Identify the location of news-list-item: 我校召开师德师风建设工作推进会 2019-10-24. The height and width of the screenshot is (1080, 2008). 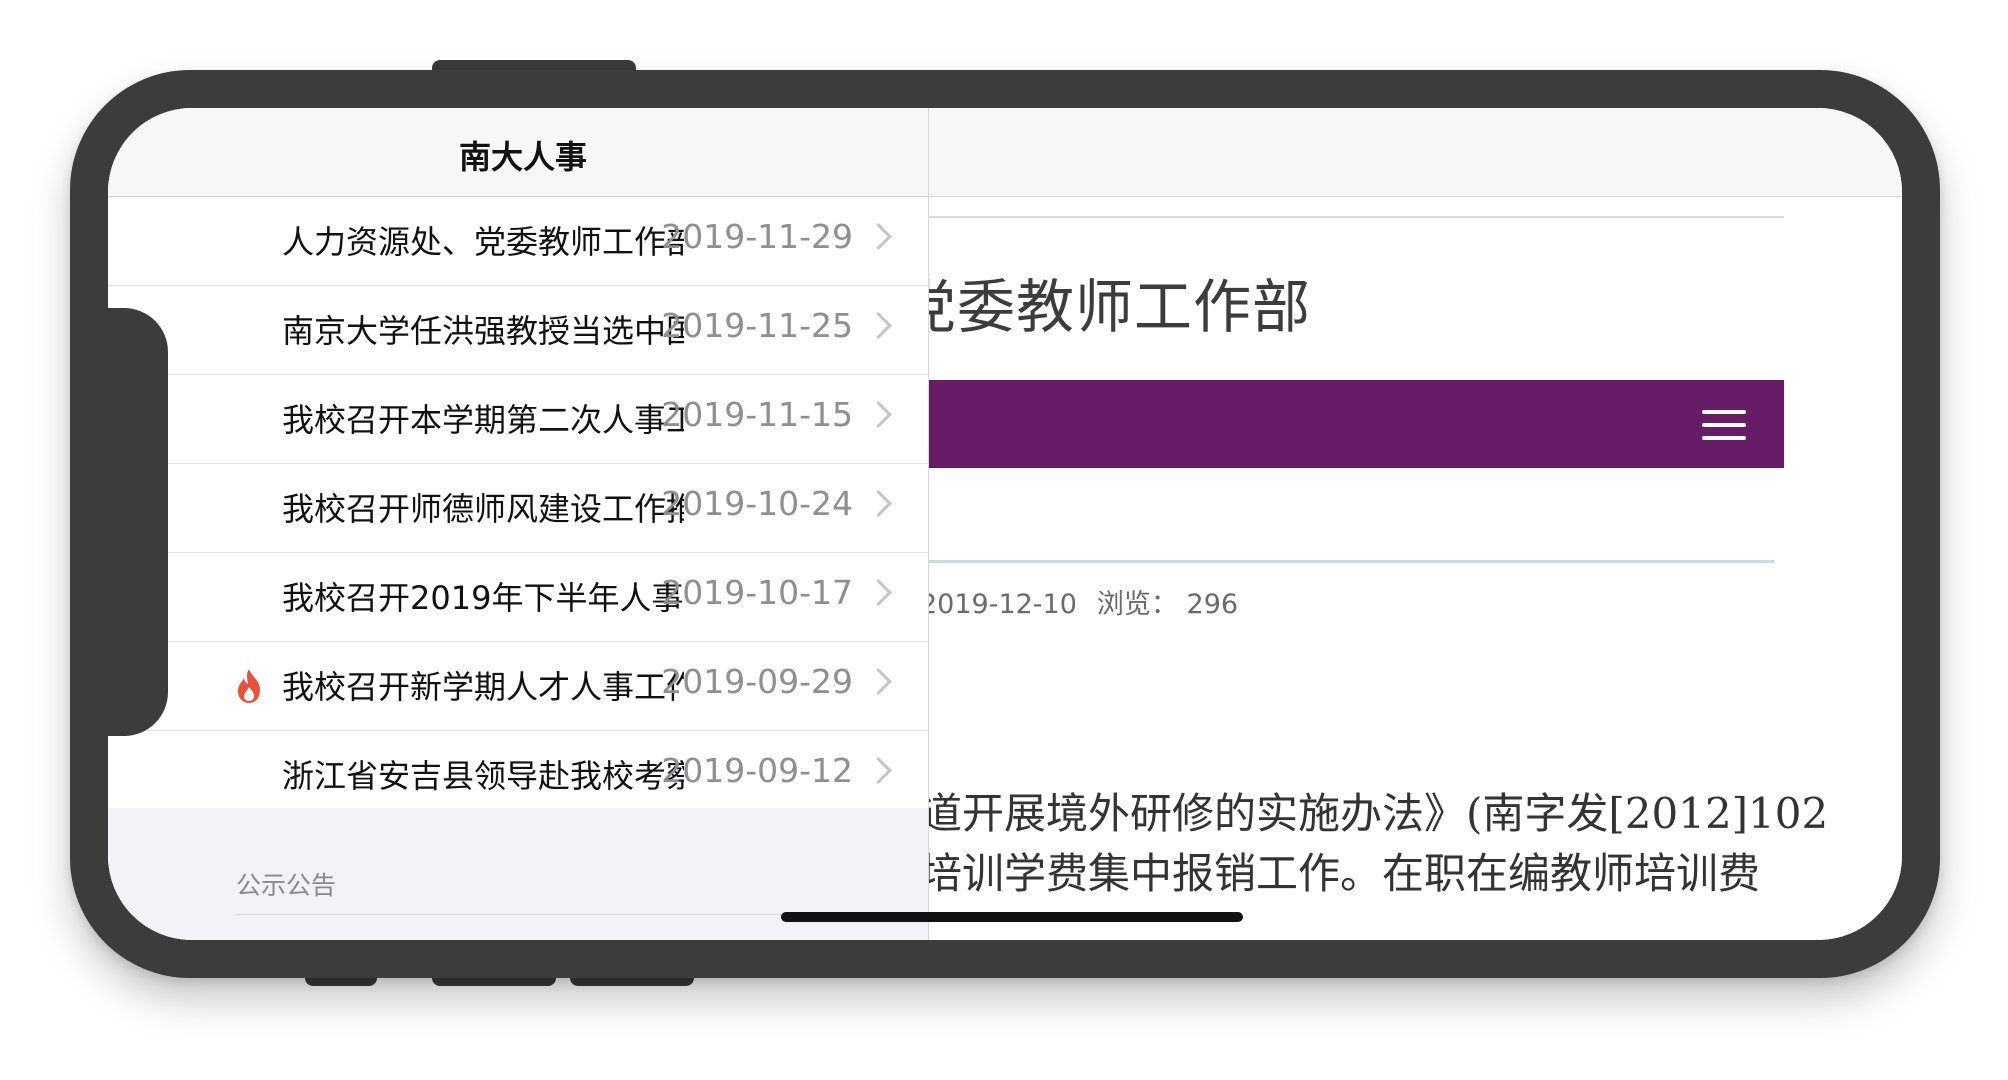
(518, 508).